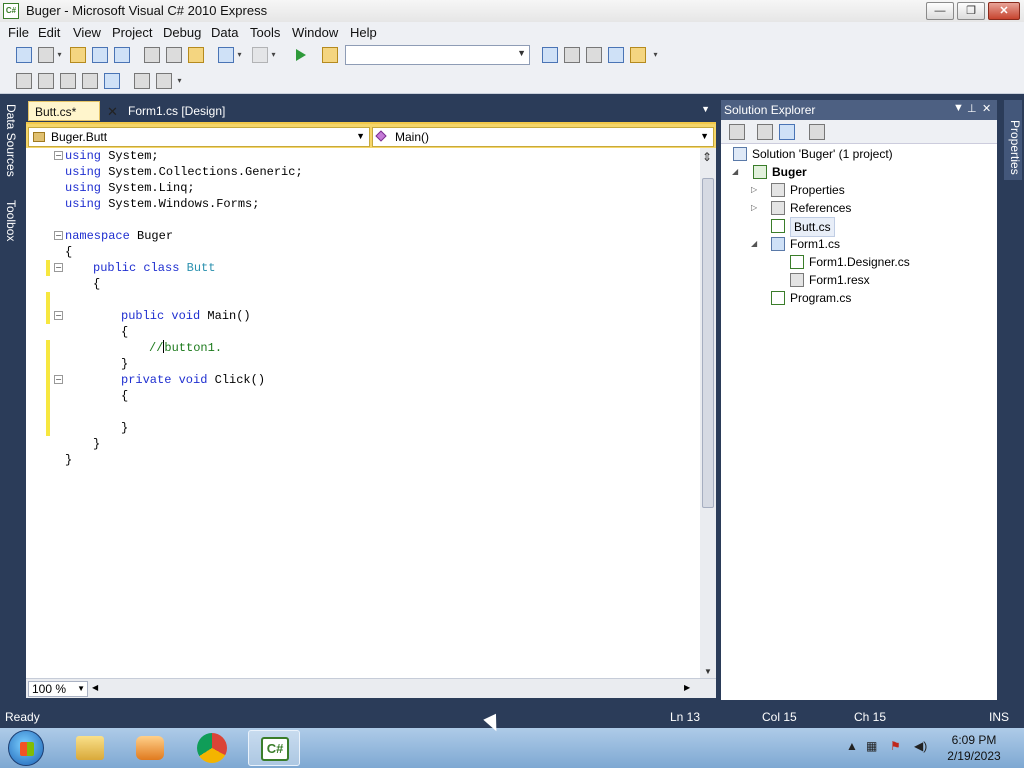  Describe the element at coordinates (112, 156) in the screenshot. I see `code-line: using System;` at that location.